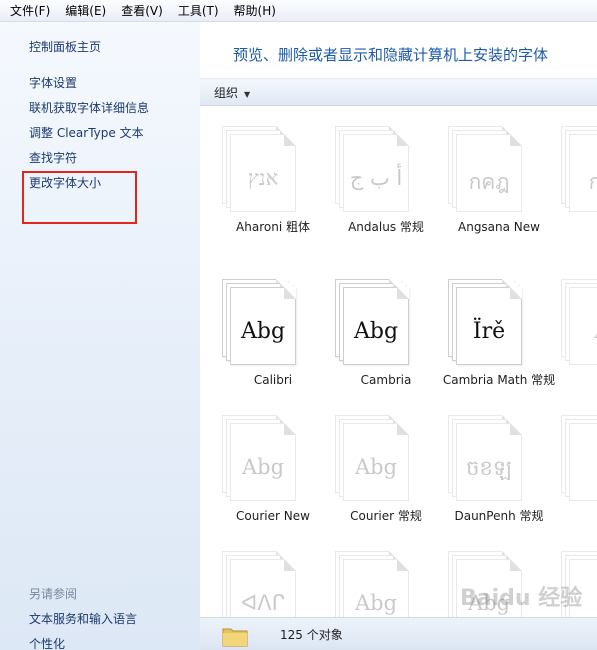 This screenshot has height=650, width=597. What do you see at coordinates (263, 178) in the screenshot?
I see `font-preview-glyph: אנץ` at bounding box center [263, 178].